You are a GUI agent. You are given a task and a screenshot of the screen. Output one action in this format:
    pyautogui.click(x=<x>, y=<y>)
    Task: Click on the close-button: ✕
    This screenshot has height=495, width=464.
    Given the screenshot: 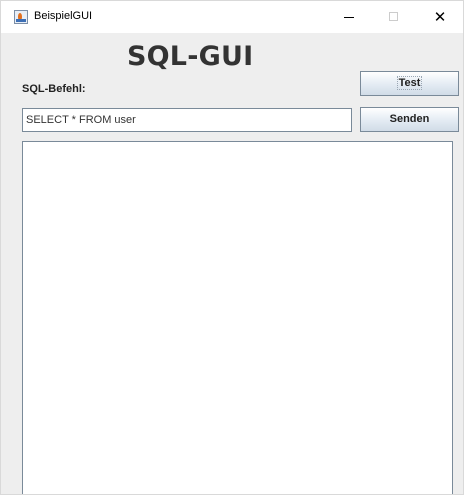 What is the action you would take?
    pyautogui.click(x=440, y=17)
    